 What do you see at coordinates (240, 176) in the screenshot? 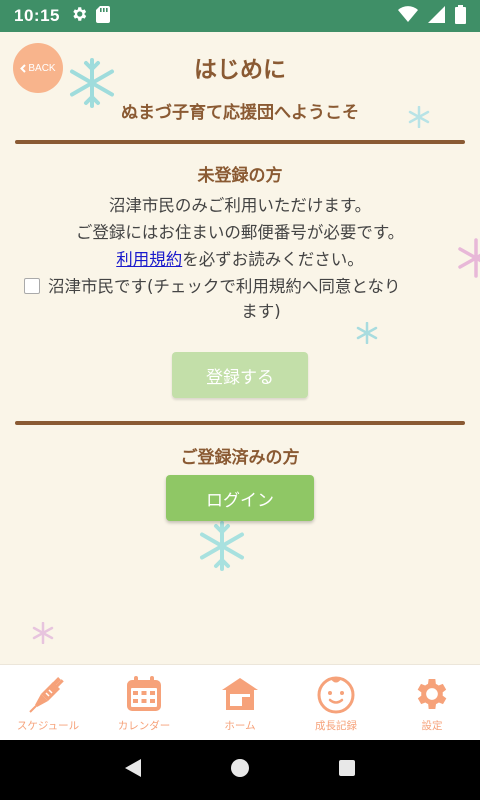
I see `unregistered-heading: 未登録の方` at bounding box center [240, 176].